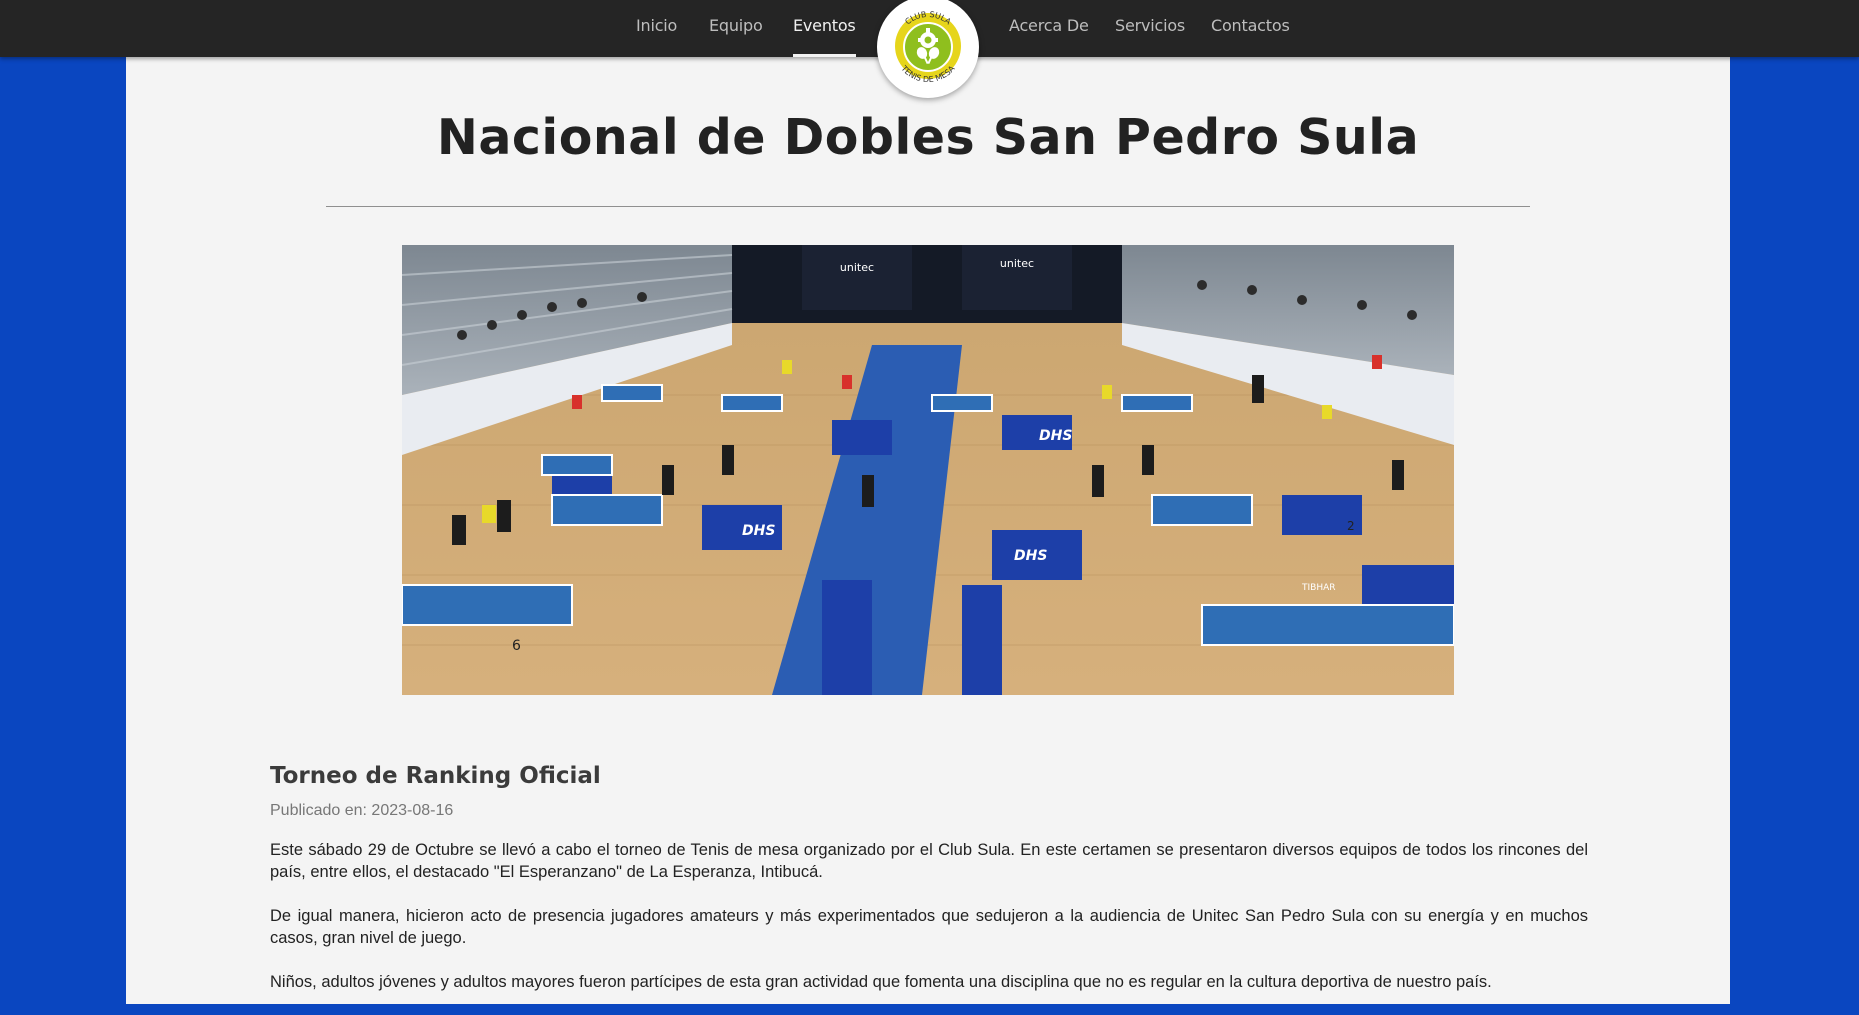 The height and width of the screenshot is (1015, 1859). Describe the element at coordinates (824, 28) in the screenshot. I see `nav-link-eventos: Eventos` at that location.